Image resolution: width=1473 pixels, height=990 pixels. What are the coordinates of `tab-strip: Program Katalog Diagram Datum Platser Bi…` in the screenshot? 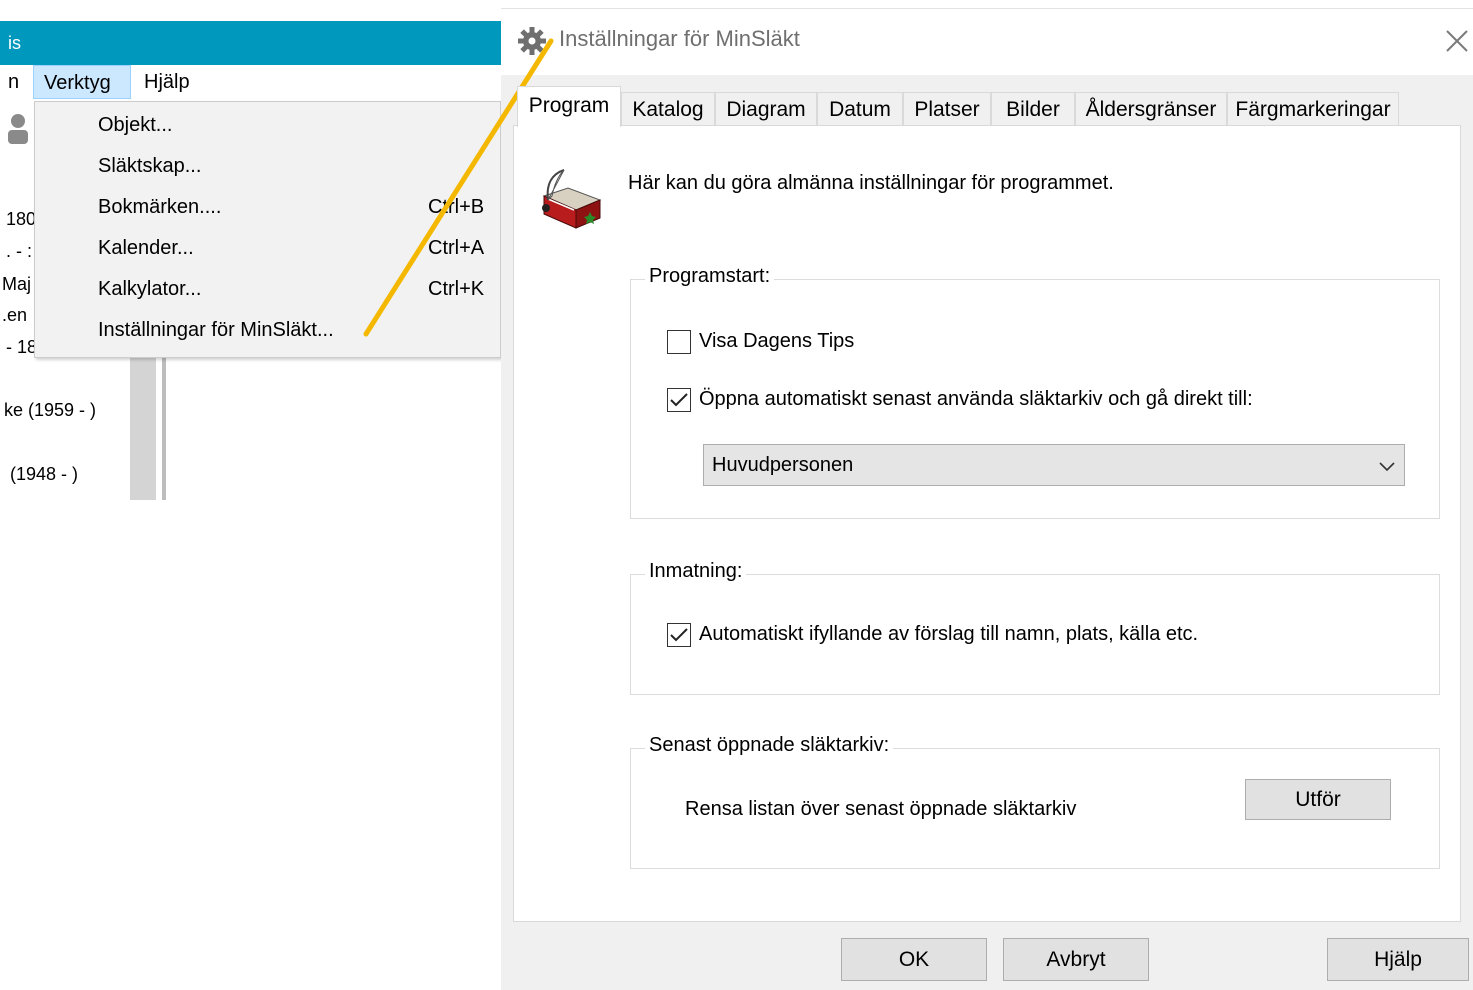 It's located at (988, 106).